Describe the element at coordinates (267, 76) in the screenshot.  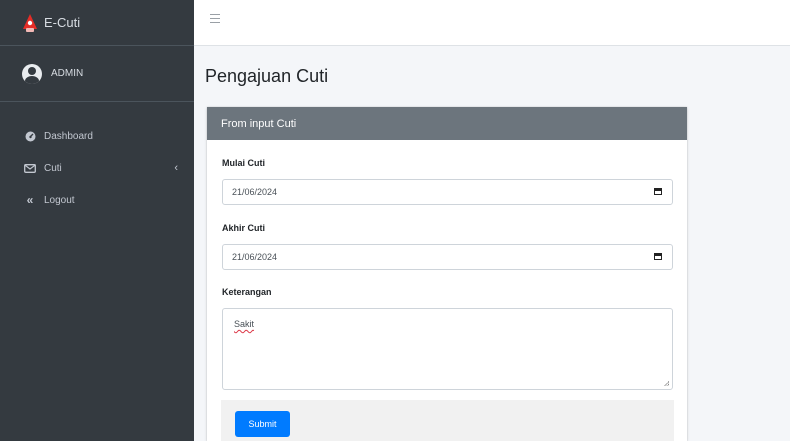
I see `page-title: Pengajuan Cuti` at that location.